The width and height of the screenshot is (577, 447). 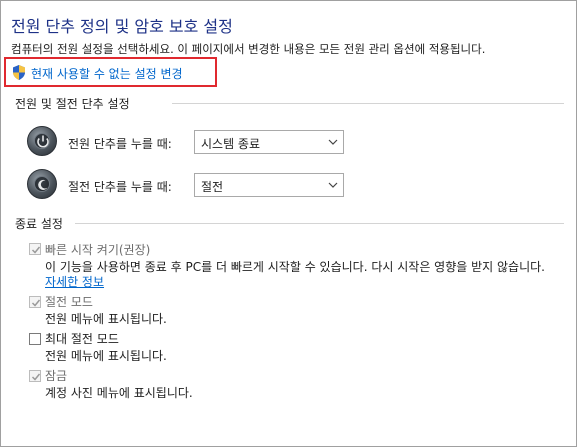 I want to click on fast-startup-label: 빠른 시작 켜기(권장), so click(x=98, y=250).